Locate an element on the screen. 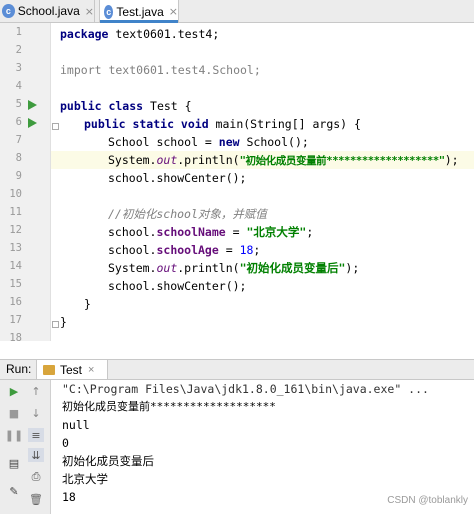 The image size is (474, 514). tab-label: Test.java is located at coordinates (140, 11).